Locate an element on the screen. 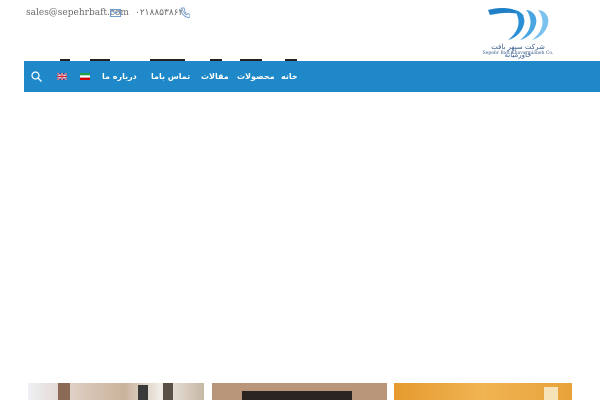 Image resolution: width=600 pixels, height=400 pixels. english-flag-icon is located at coordinates (62, 76).